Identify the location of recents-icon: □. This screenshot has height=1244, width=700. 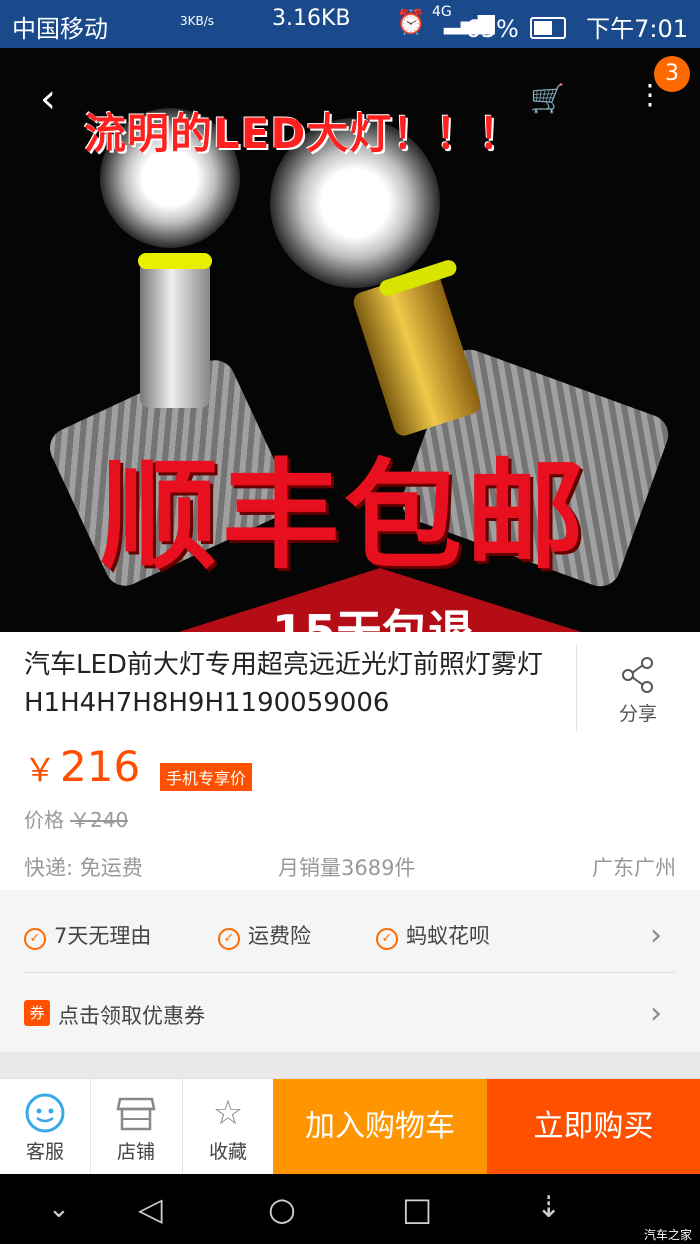
(417, 1209).